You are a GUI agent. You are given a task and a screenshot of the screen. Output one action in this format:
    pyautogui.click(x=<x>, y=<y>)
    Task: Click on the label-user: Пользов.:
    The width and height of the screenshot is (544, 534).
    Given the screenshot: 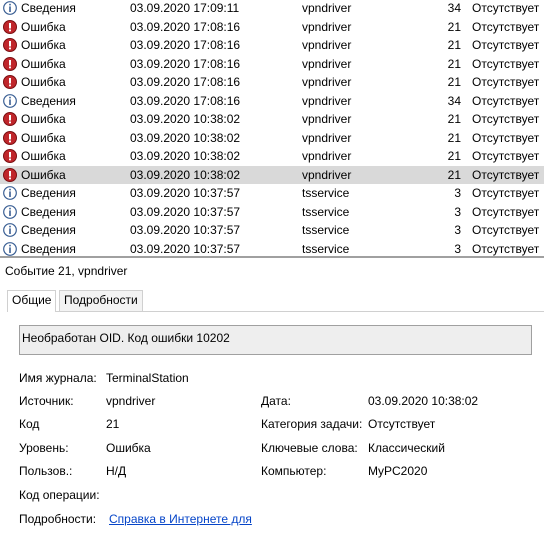 What is the action you would take?
    pyautogui.click(x=46, y=471)
    